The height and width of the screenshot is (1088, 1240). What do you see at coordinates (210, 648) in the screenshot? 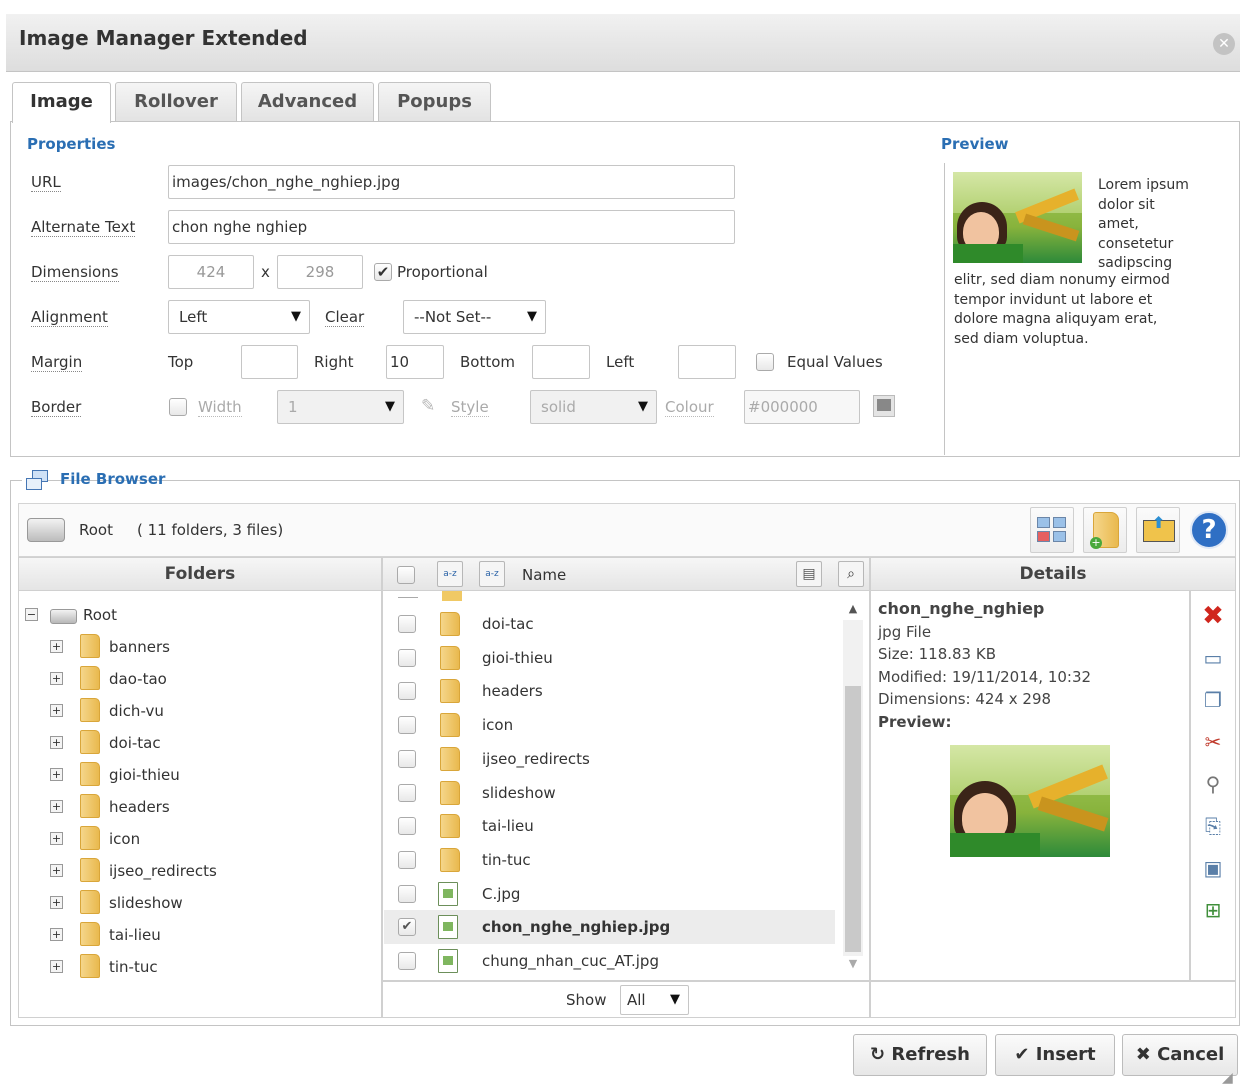
I see `tree-folder-item: + banners` at bounding box center [210, 648].